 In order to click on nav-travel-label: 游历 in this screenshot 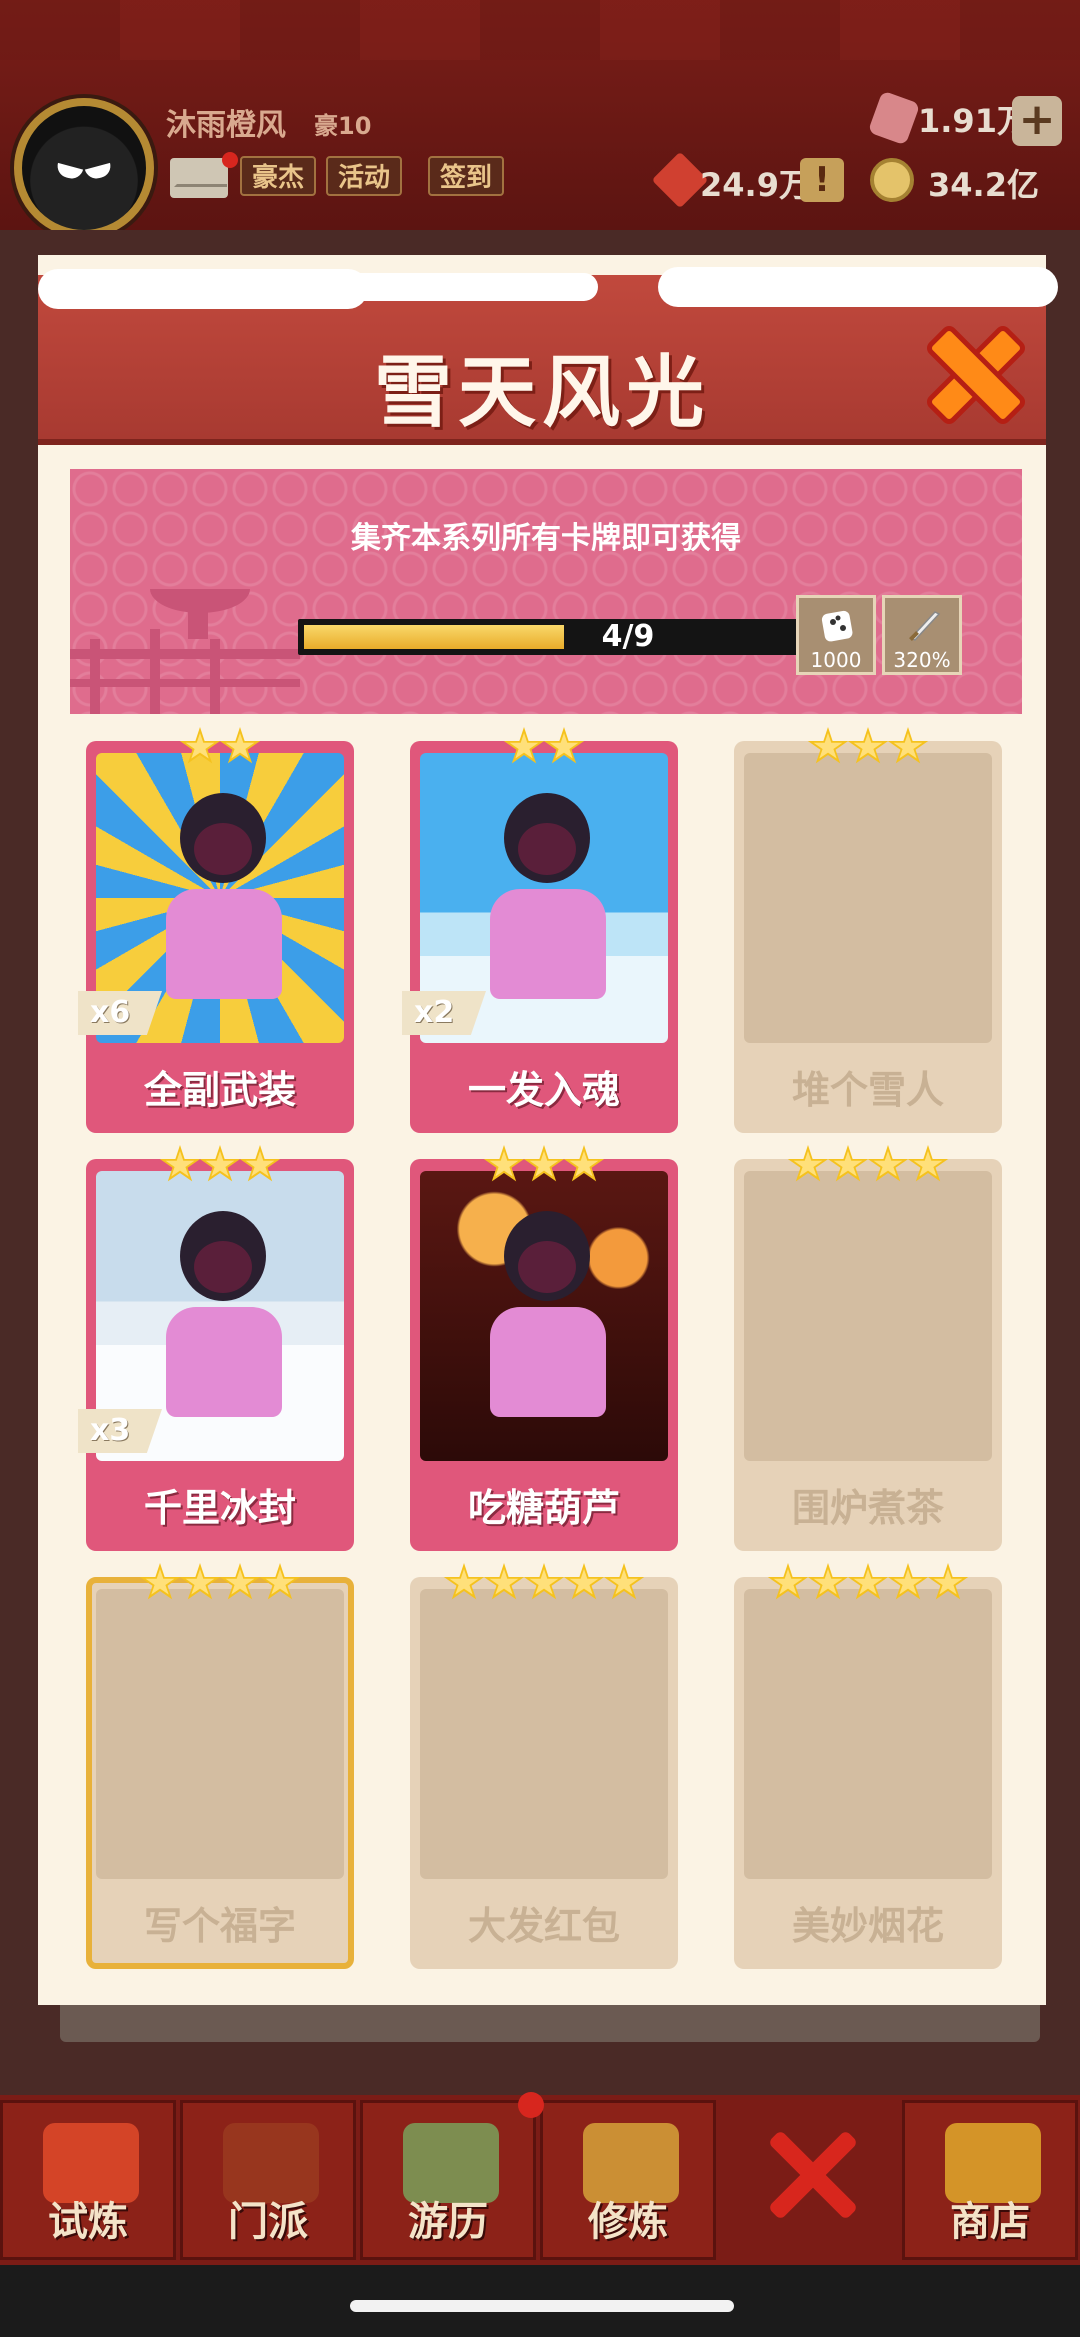, I will do `click(448, 2222)`.